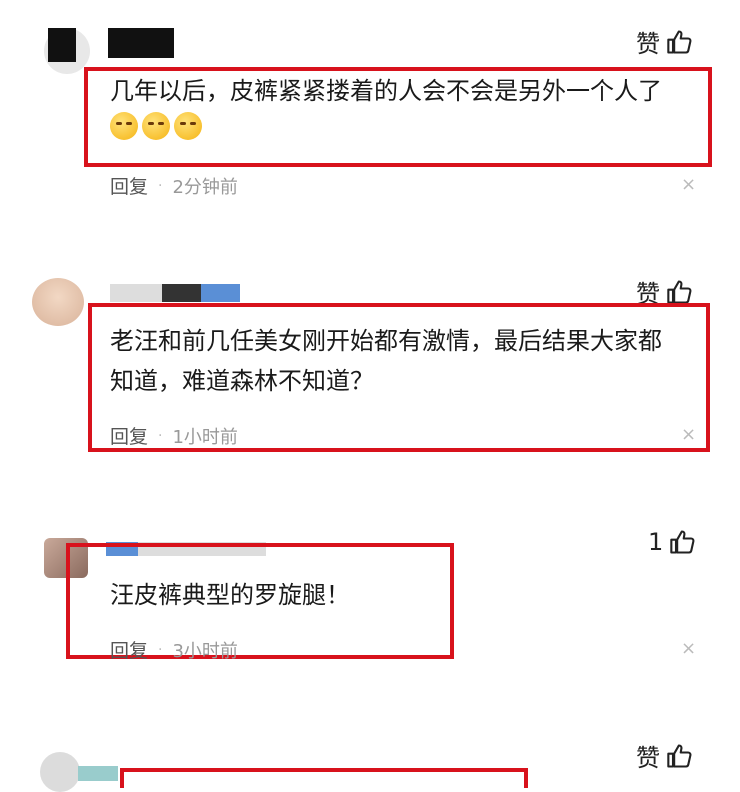 This screenshot has width=740, height=792. I want to click on comment-meta: 回复 · 2分钟前, so click(174, 185).